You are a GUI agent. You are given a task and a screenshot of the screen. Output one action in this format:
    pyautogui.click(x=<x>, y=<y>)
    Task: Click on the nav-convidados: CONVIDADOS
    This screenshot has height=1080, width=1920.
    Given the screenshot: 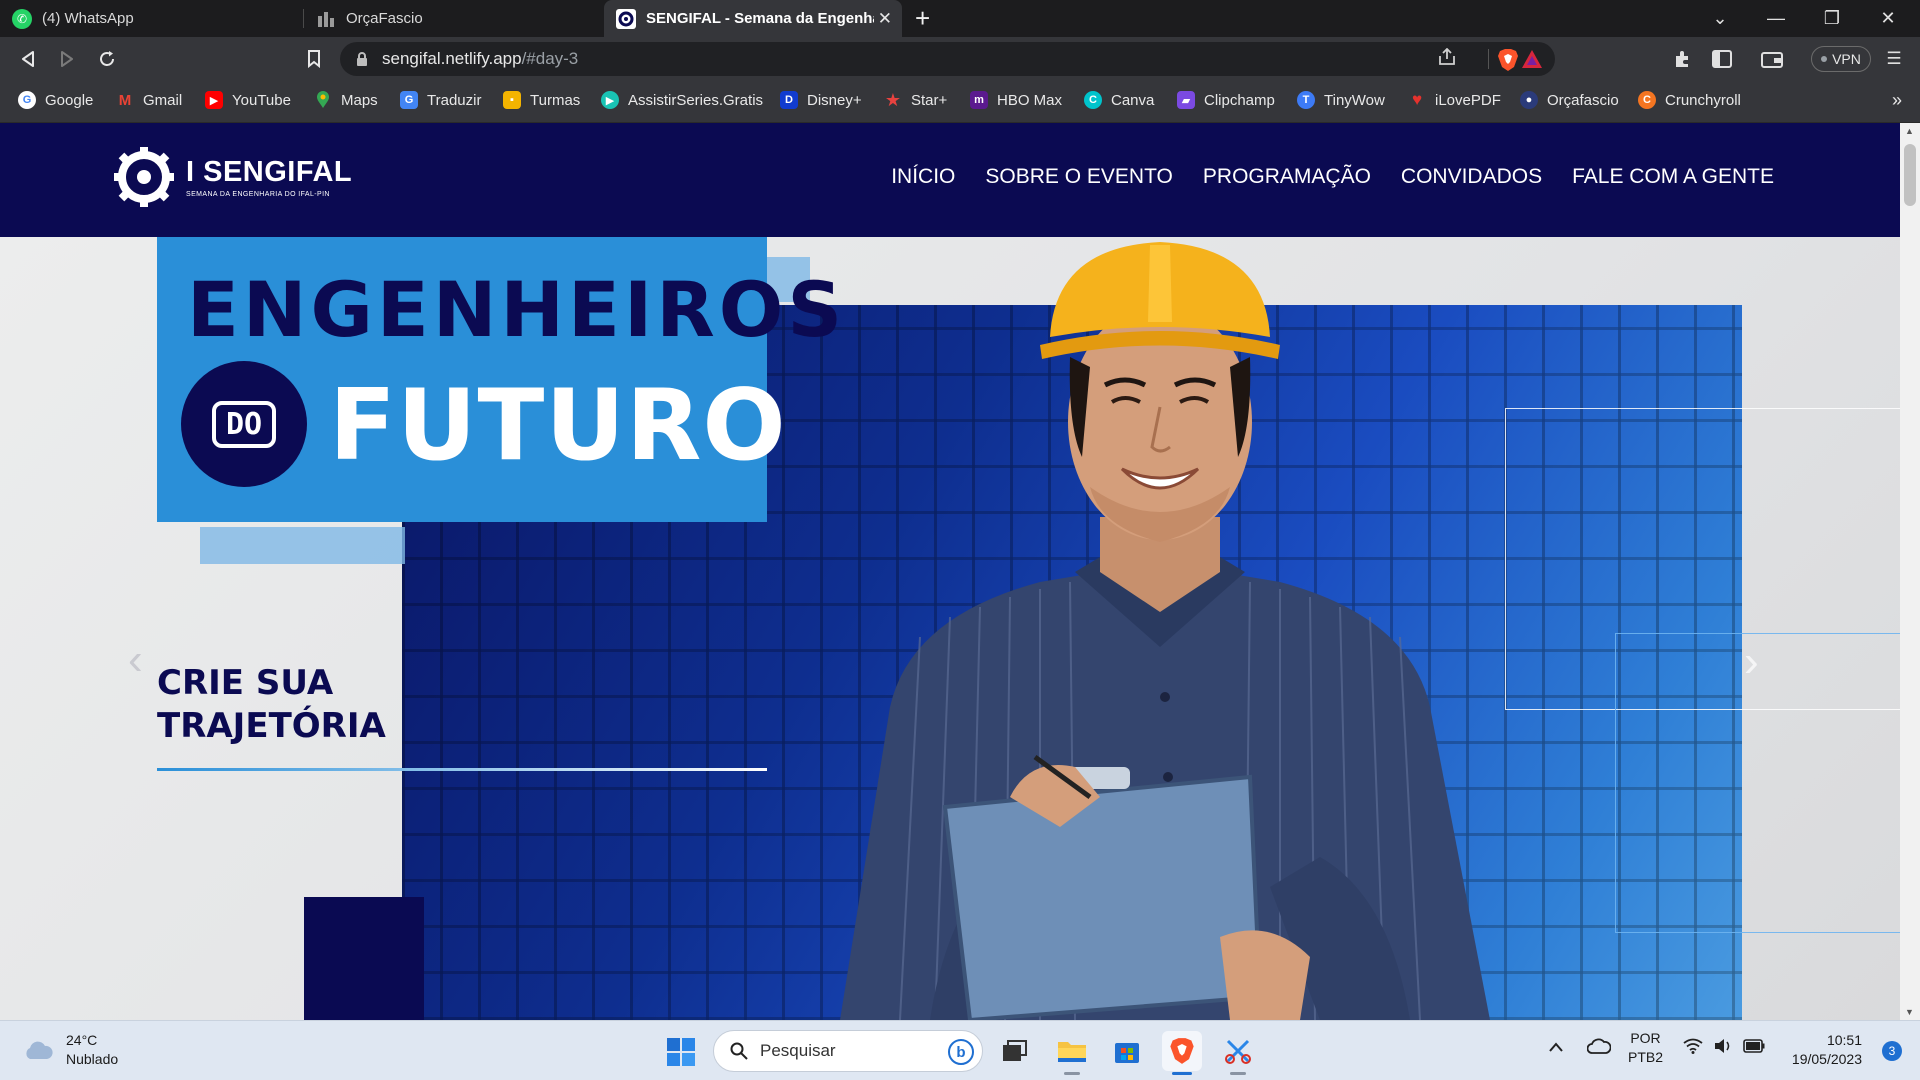 What is the action you would take?
    pyautogui.click(x=1471, y=177)
    